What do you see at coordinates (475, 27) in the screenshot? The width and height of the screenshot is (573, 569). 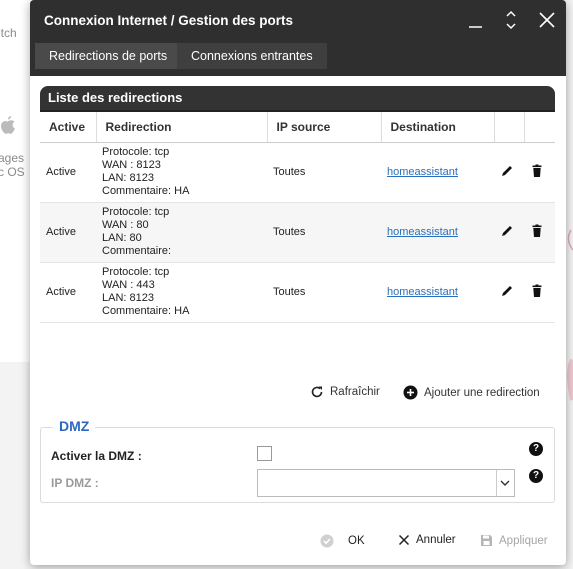 I see `minimize-icon` at bounding box center [475, 27].